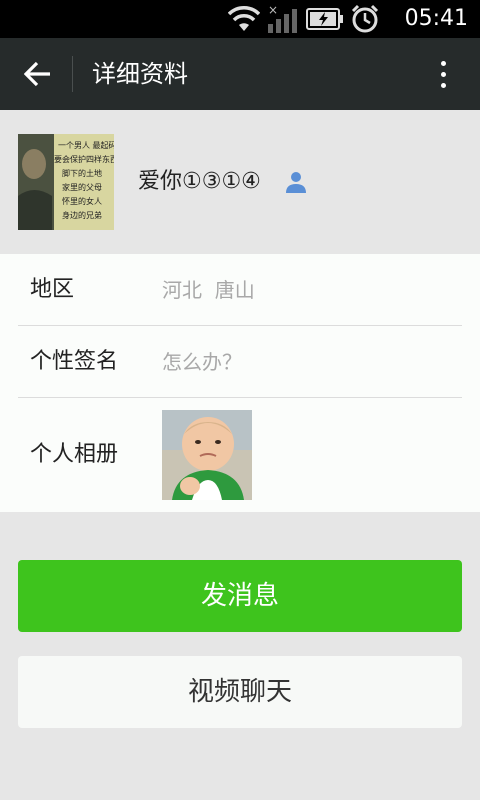 This screenshot has height=800, width=480. What do you see at coordinates (282, 18) in the screenshot?
I see `signal-icon: ×` at bounding box center [282, 18].